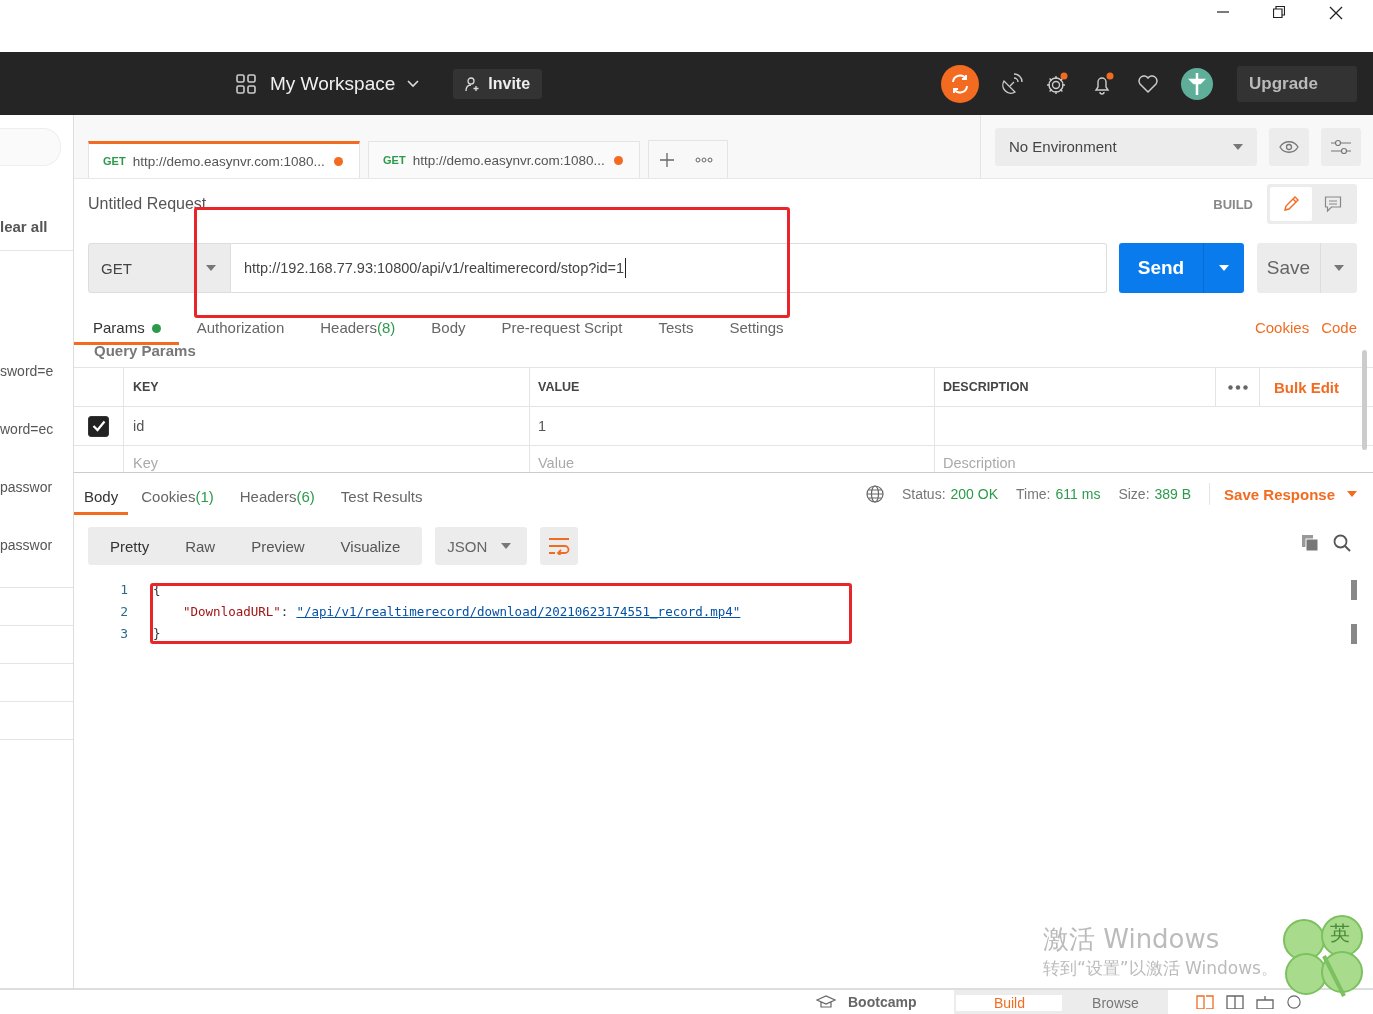 The width and height of the screenshot is (1373, 1014). I want to click on checkbox, so click(98, 426).